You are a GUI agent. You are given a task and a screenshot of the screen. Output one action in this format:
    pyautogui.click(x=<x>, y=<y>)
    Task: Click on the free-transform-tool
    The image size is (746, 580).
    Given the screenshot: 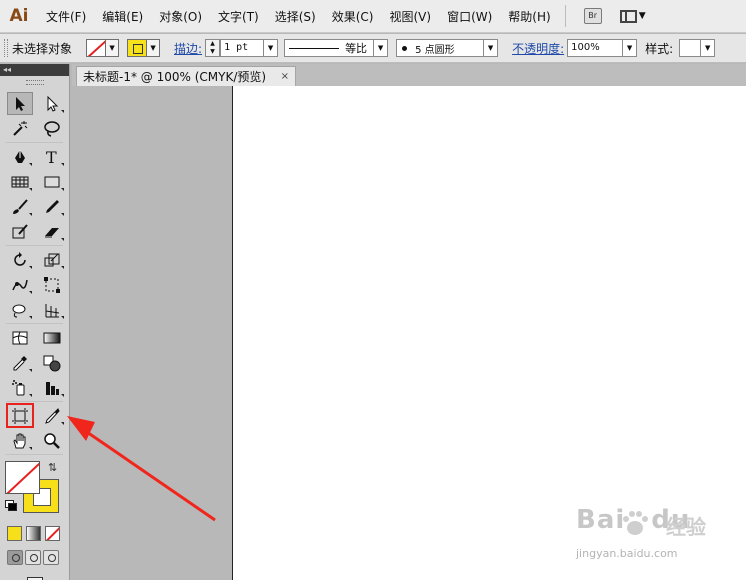 What is the action you would take?
    pyautogui.click(x=52, y=284)
    